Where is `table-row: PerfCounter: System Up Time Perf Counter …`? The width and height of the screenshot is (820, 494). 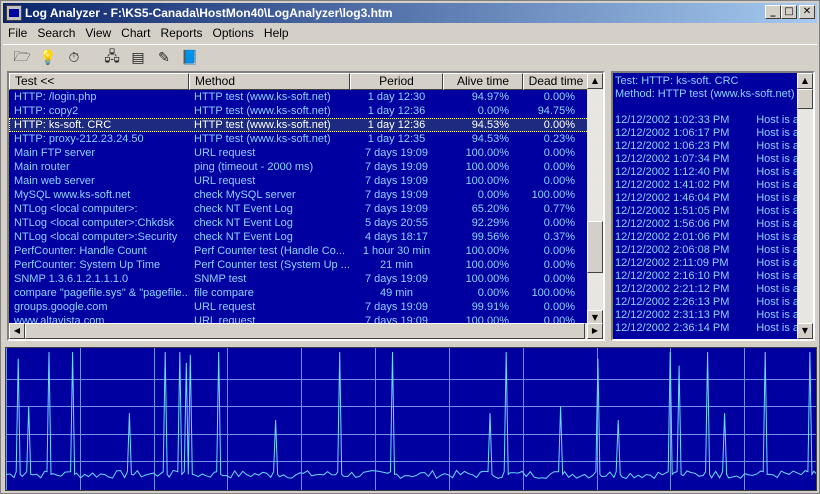
table-row: PerfCounter: System Up Time Perf Counter … is located at coordinates (299, 265).